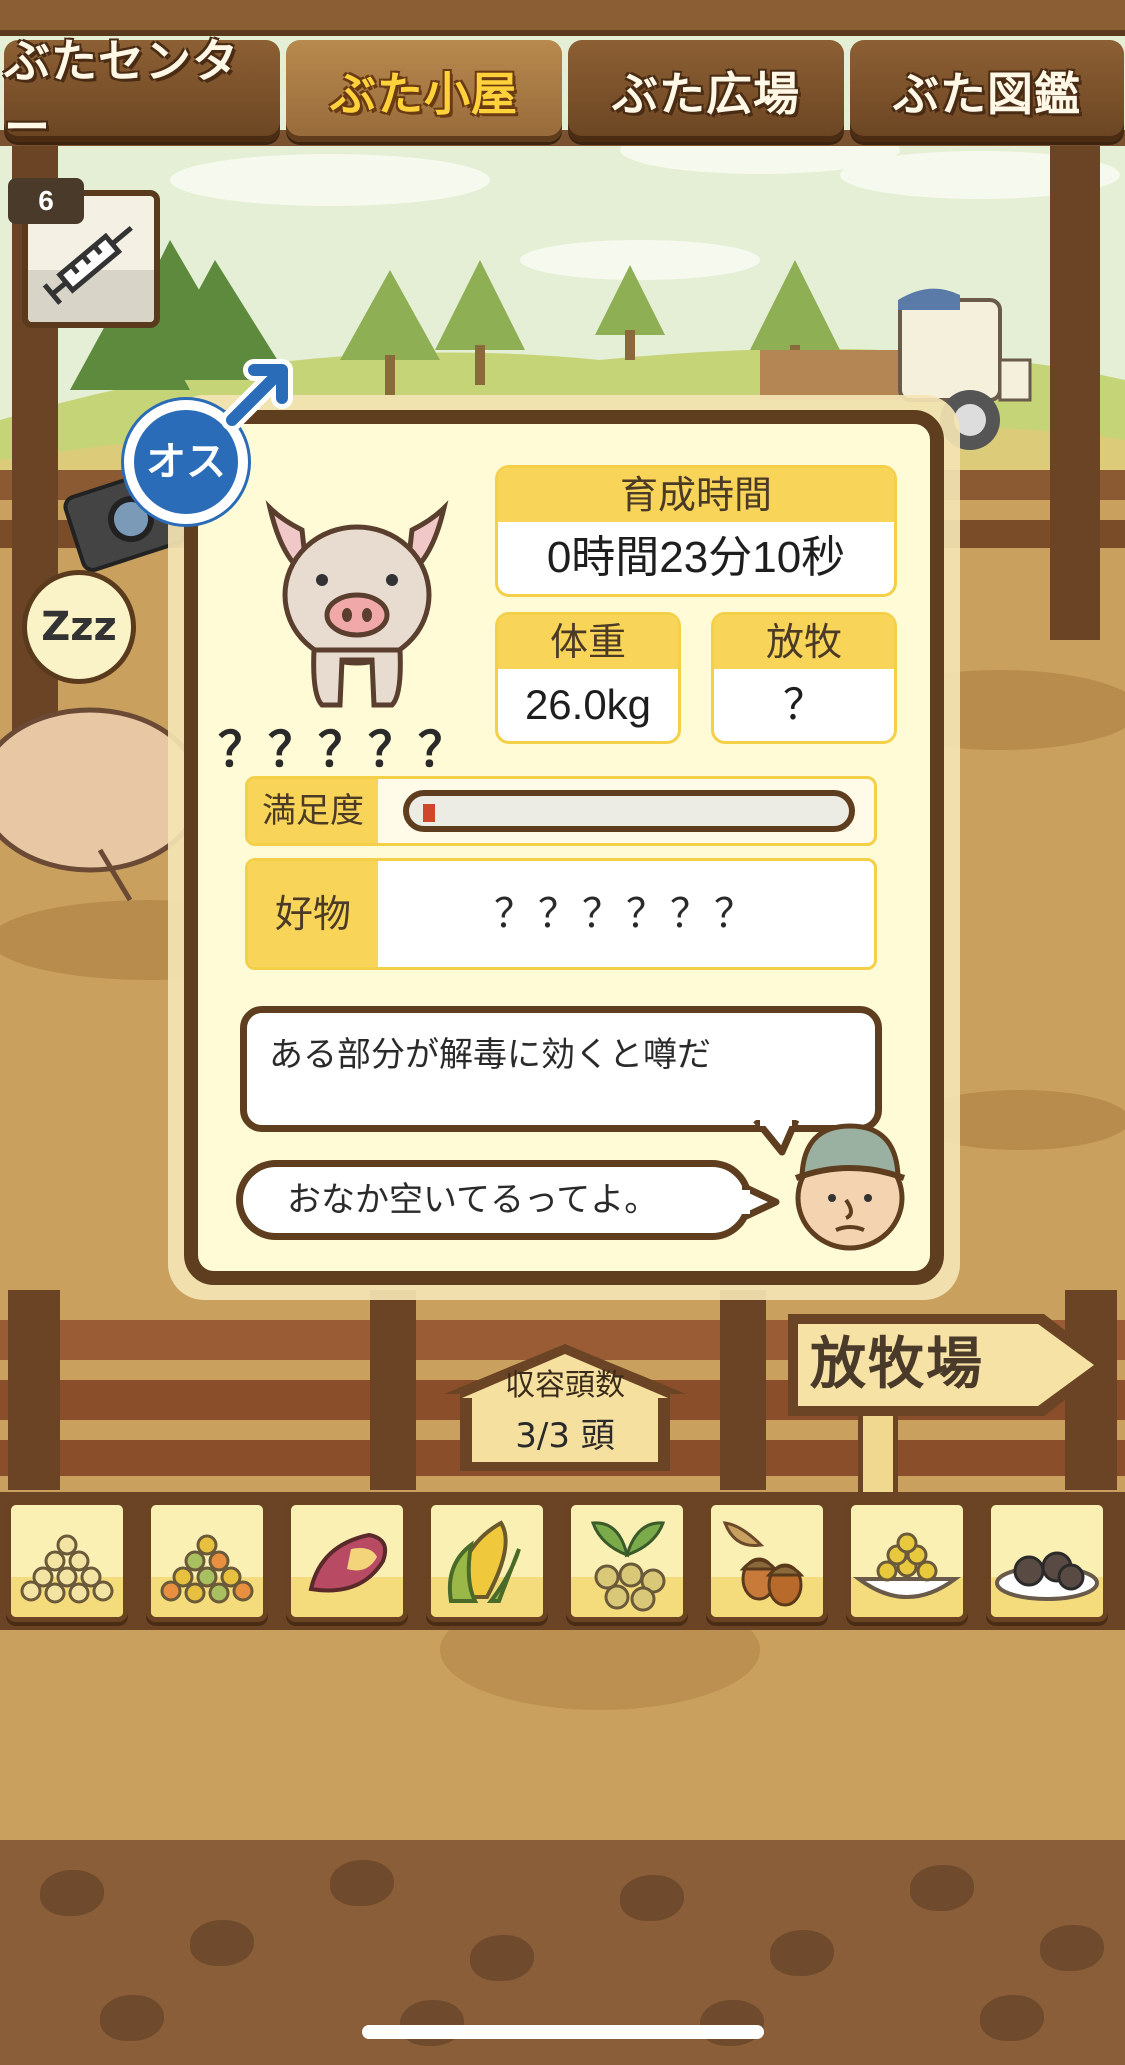  I want to click on food-slot-bean-dish, so click(907, 1561).